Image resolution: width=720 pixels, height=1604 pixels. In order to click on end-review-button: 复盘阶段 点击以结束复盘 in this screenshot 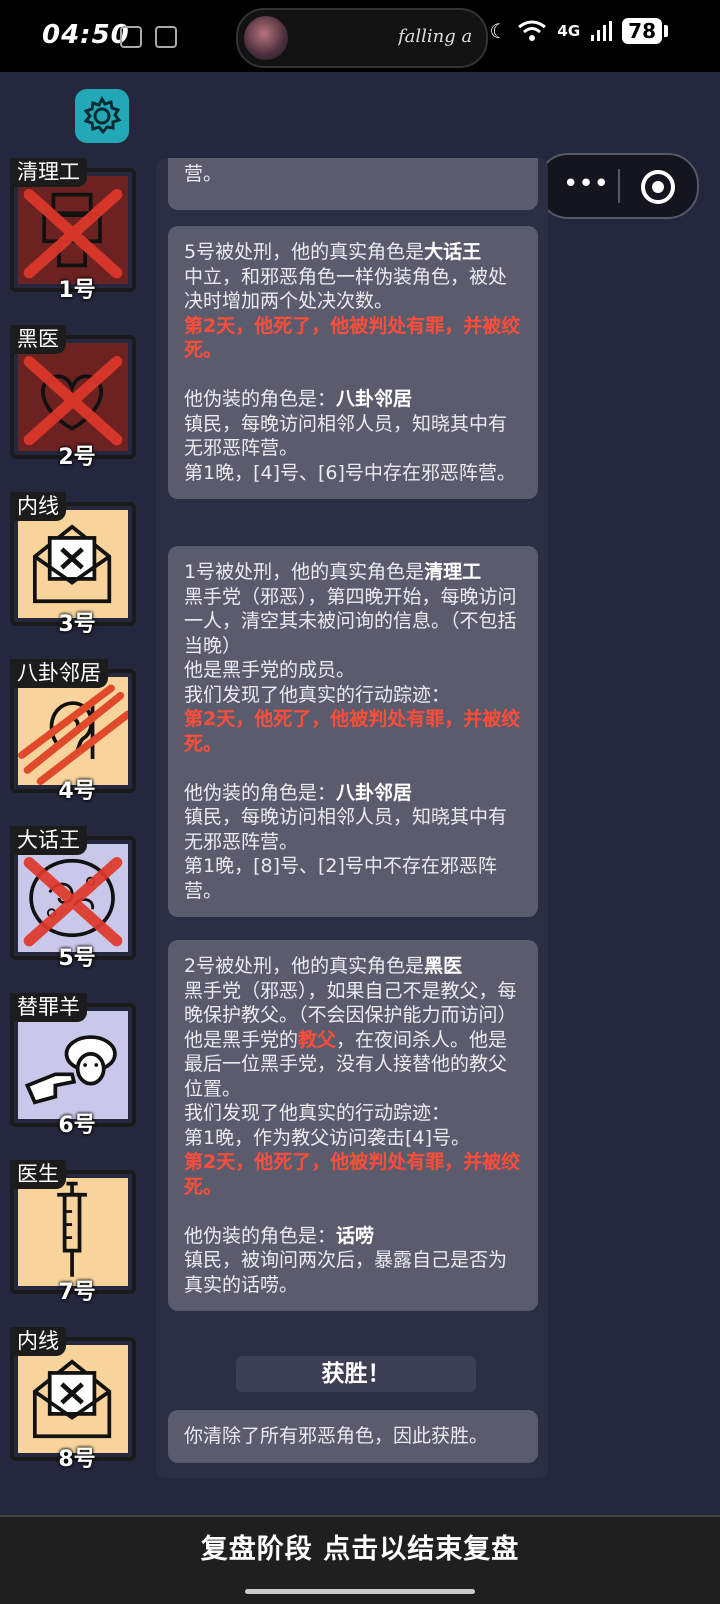, I will do `click(360, 1559)`.